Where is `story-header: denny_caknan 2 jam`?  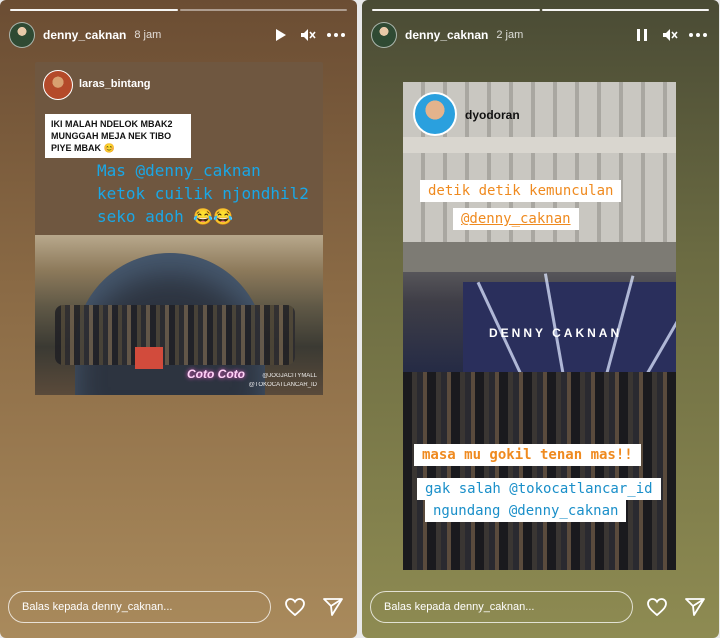 story-header: denny_caknan 2 jam is located at coordinates (540, 35).